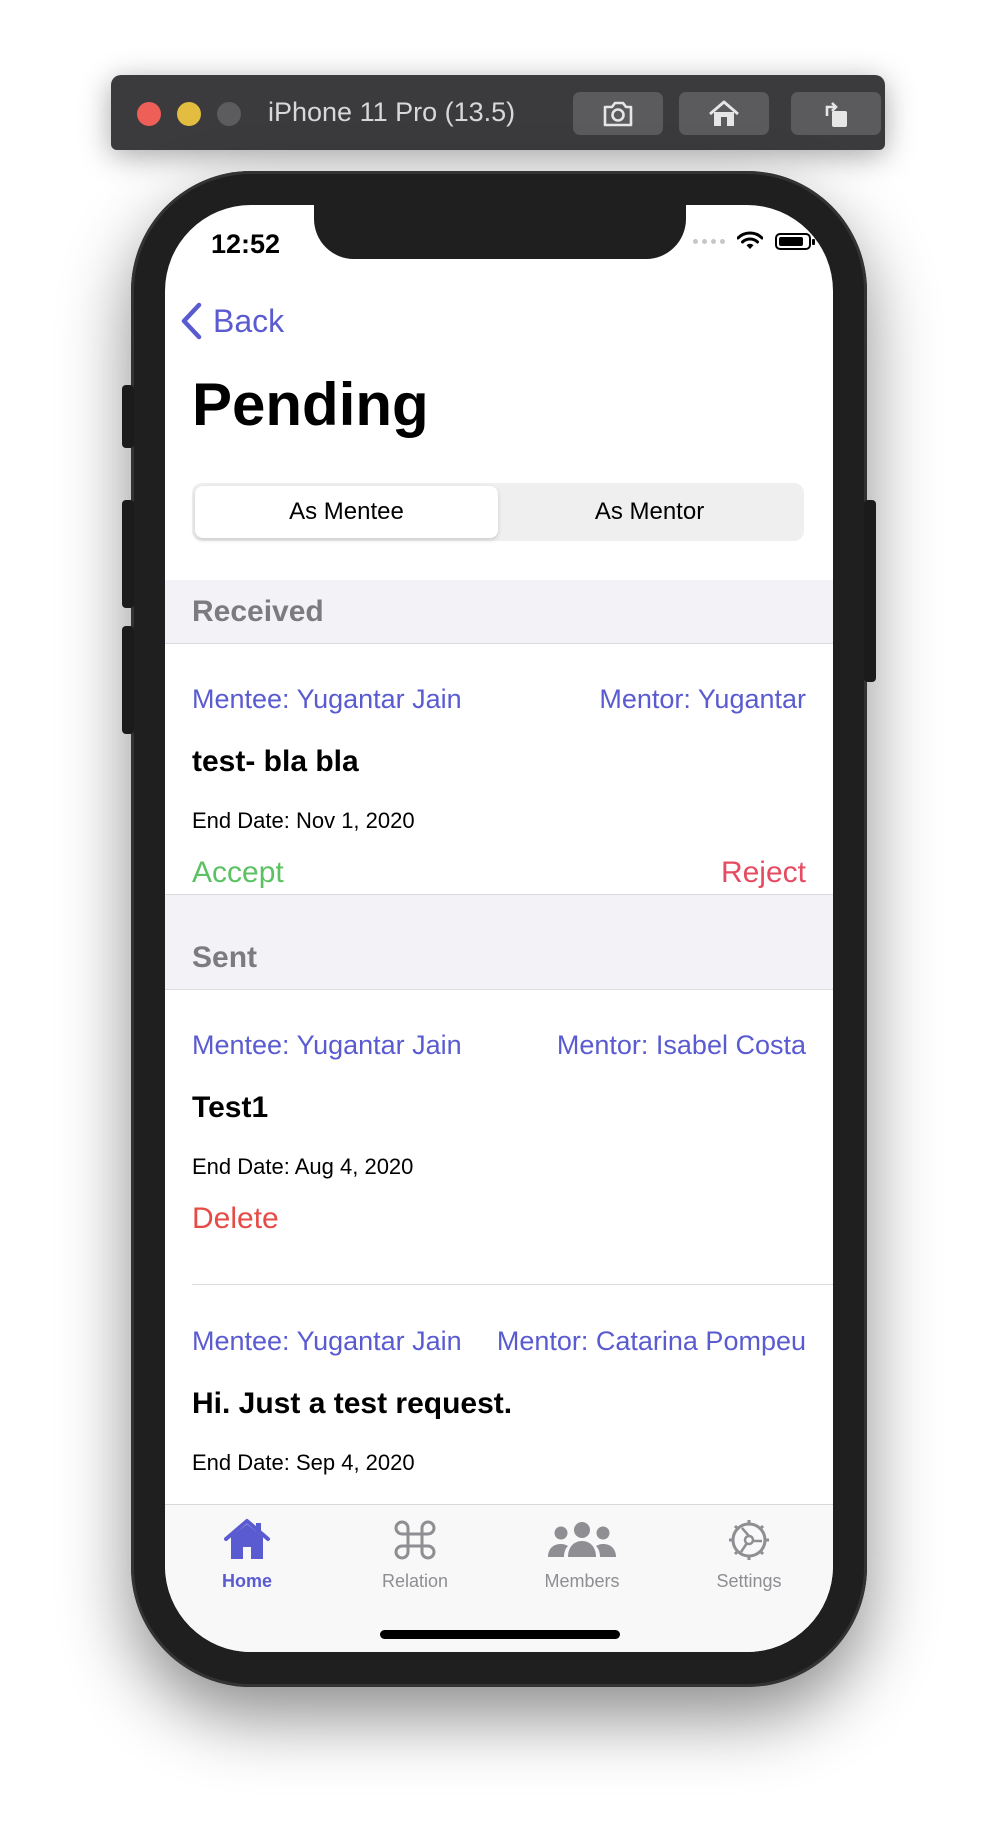  Describe the element at coordinates (749, 1540) in the screenshot. I see `gear-icon` at that location.